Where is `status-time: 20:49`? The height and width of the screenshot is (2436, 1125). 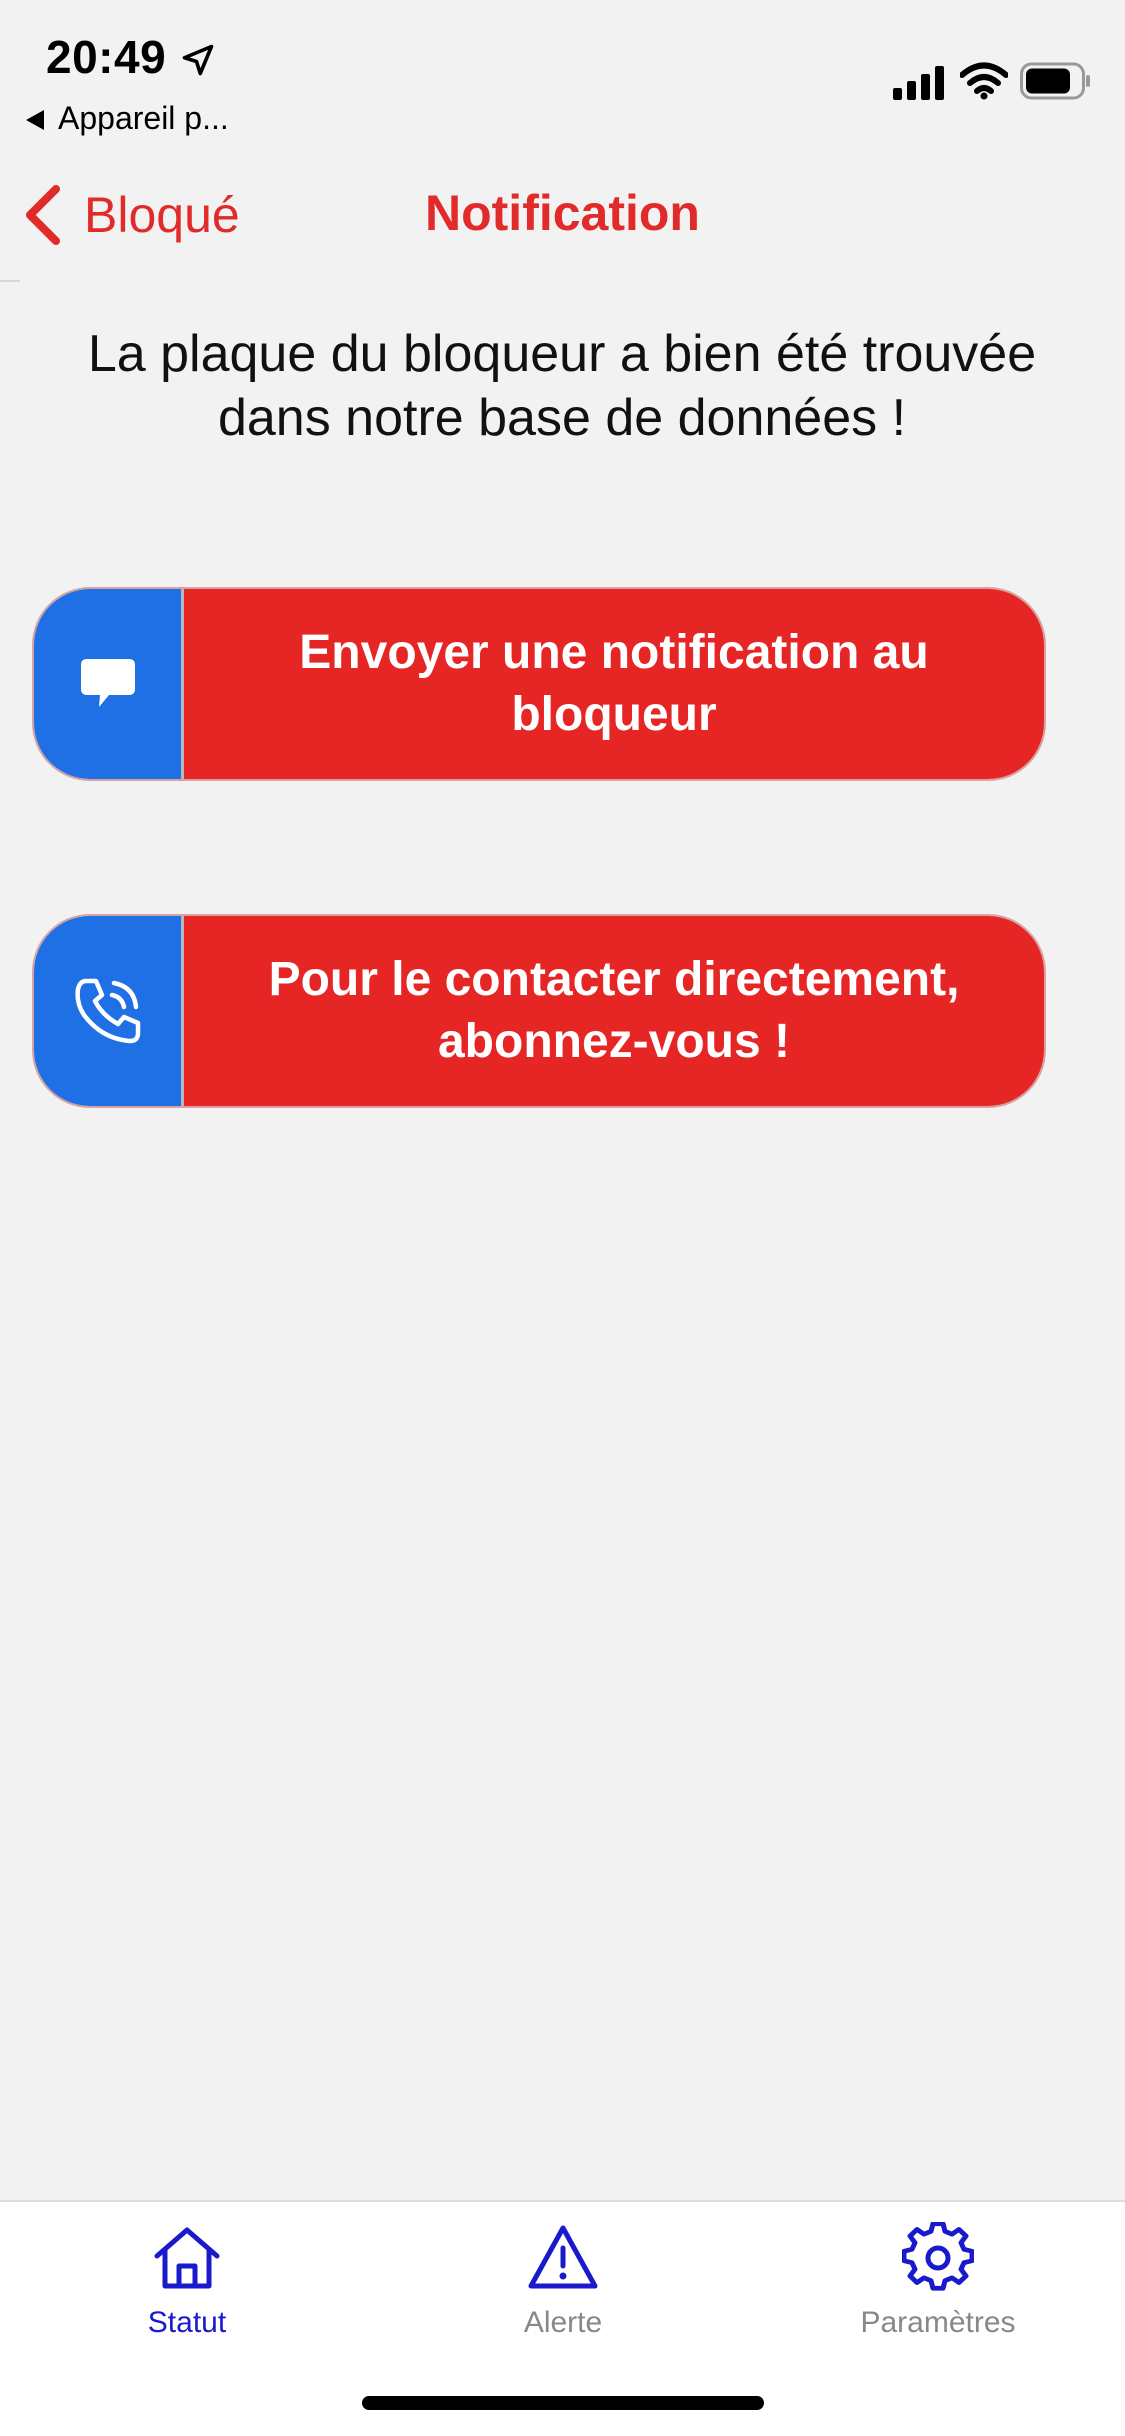 status-time: 20:49 is located at coordinates (106, 57).